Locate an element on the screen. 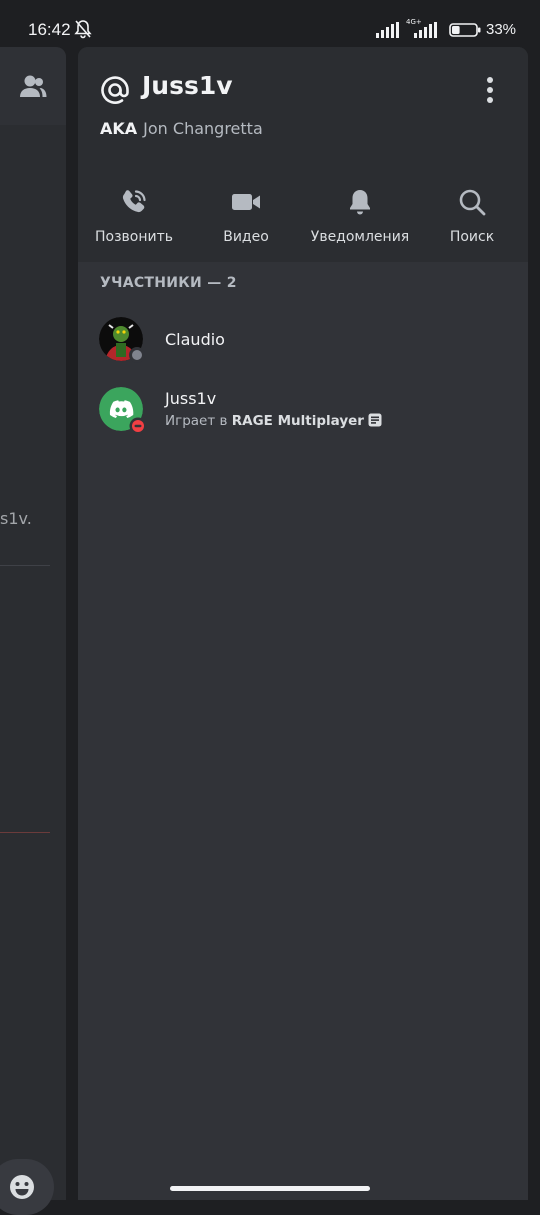 This screenshot has height=1215, width=540. at-icon is located at coordinates (115, 90).